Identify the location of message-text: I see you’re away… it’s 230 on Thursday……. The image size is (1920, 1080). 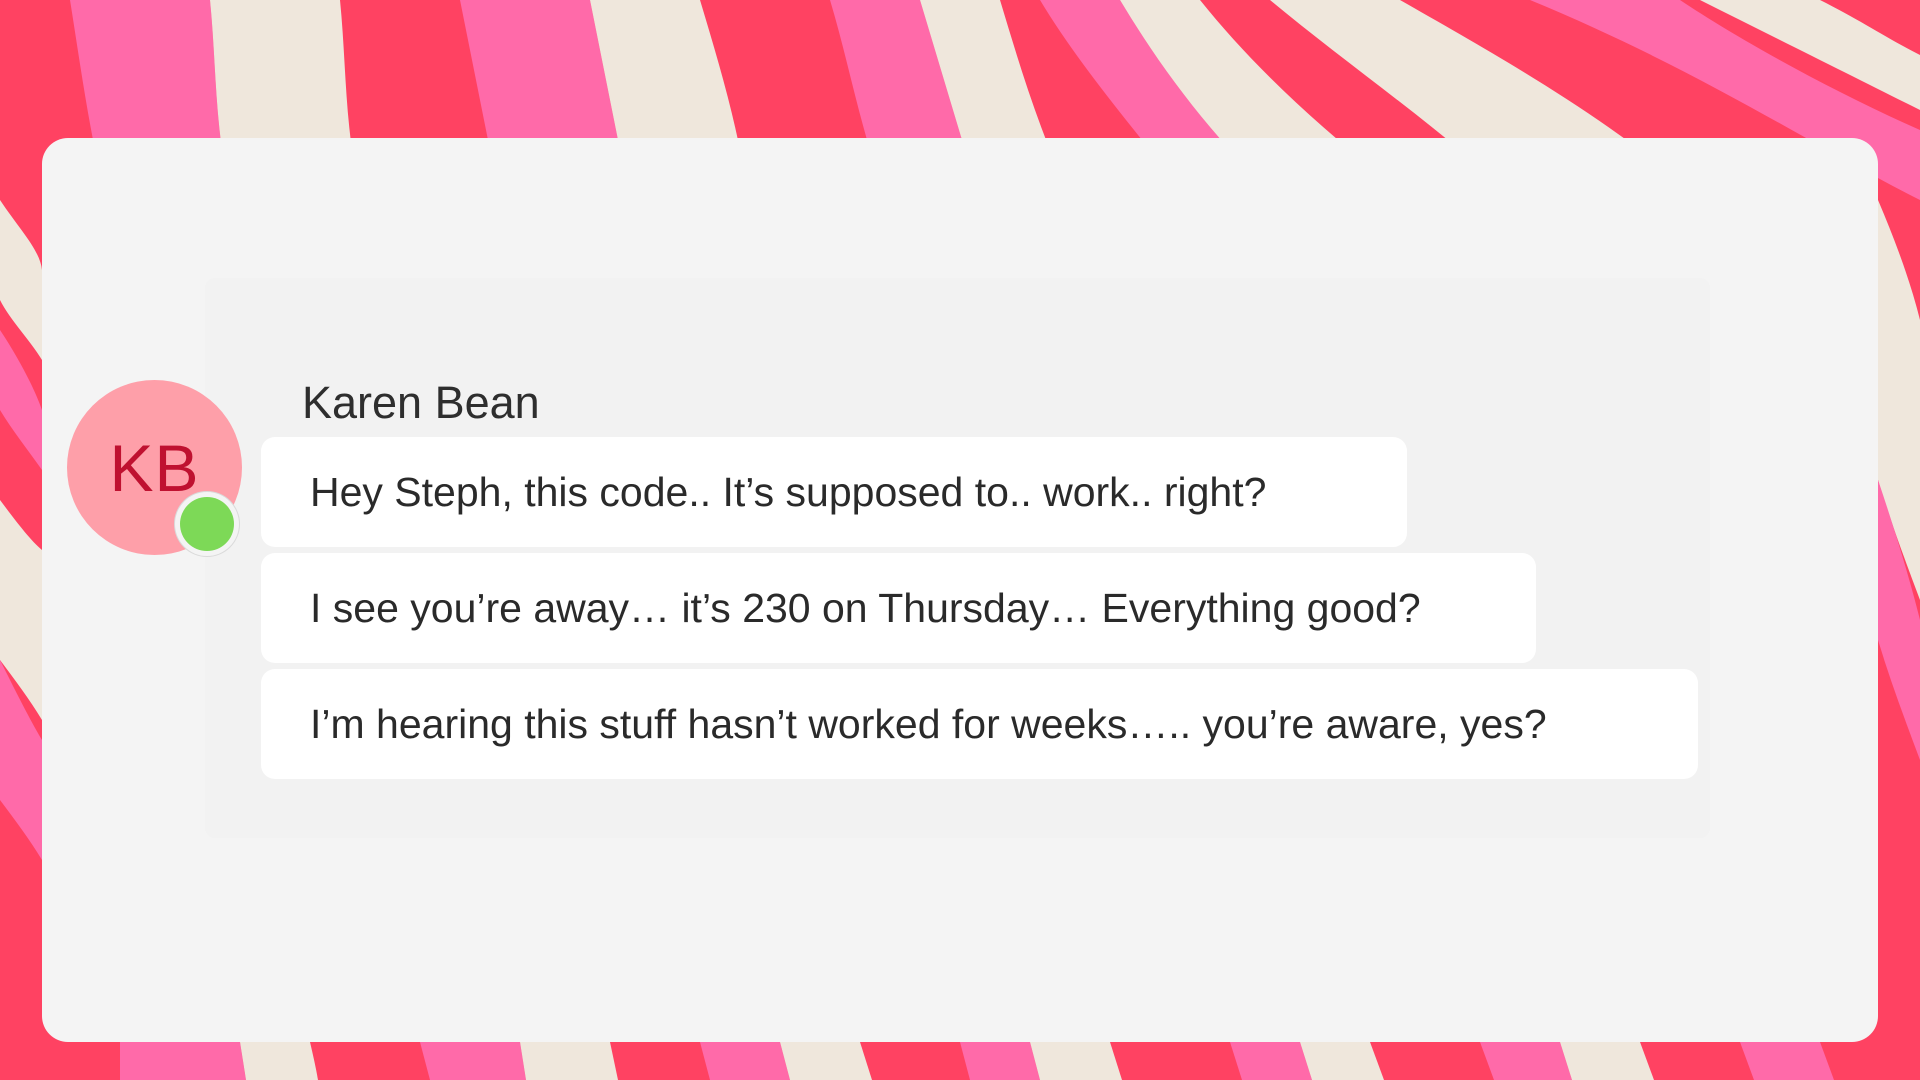
(865, 607).